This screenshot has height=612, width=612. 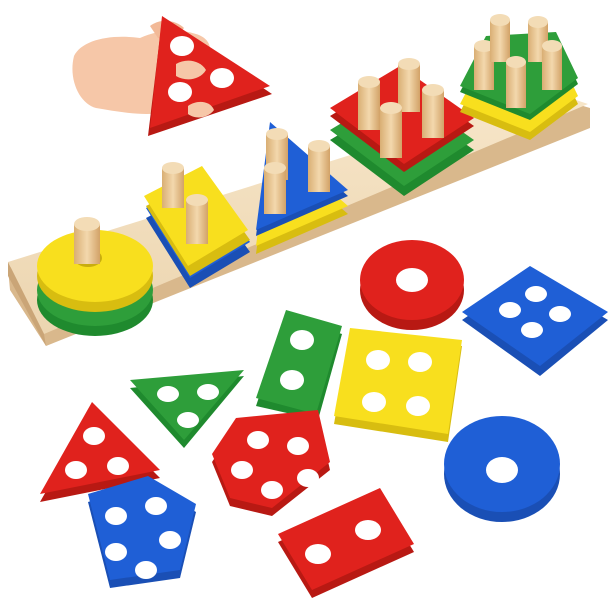 What do you see at coordinates (210, 76) in the screenshot?
I see `red-triangle-piece-held` at bounding box center [210, 76].